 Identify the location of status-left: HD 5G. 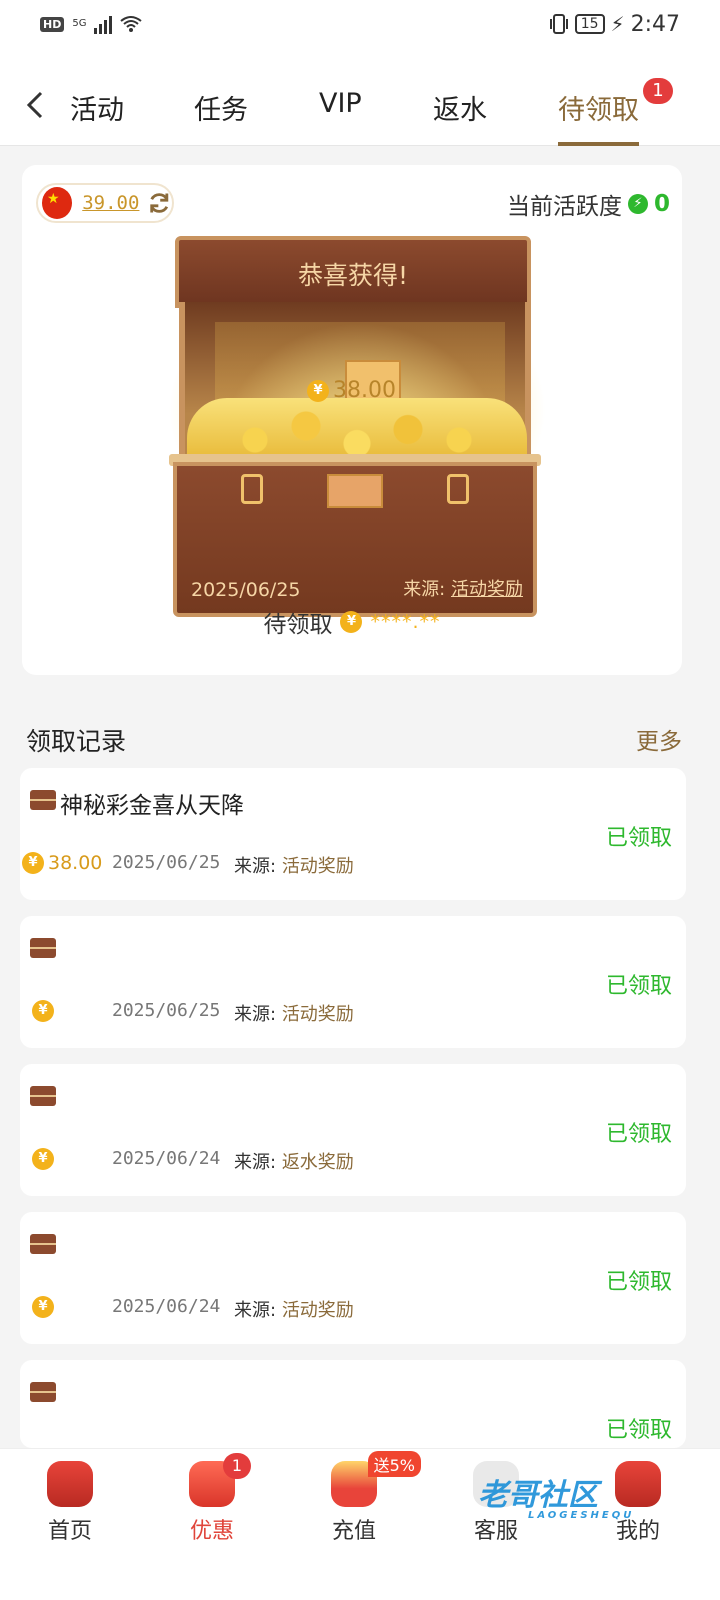
(91, 24).